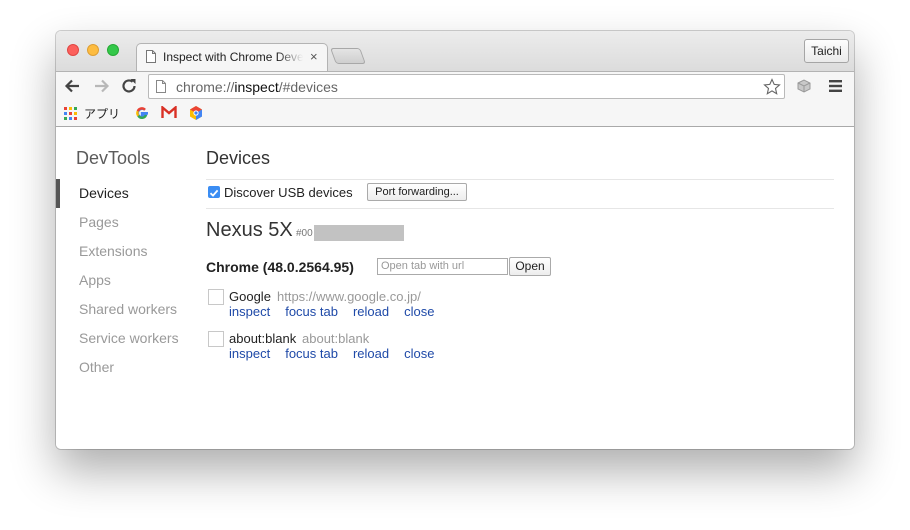 This screenshot has height=530, width=910. Describe the element at coordinates (101, 86) in the screenshot. I see `forward-arrow-icon` at that location.